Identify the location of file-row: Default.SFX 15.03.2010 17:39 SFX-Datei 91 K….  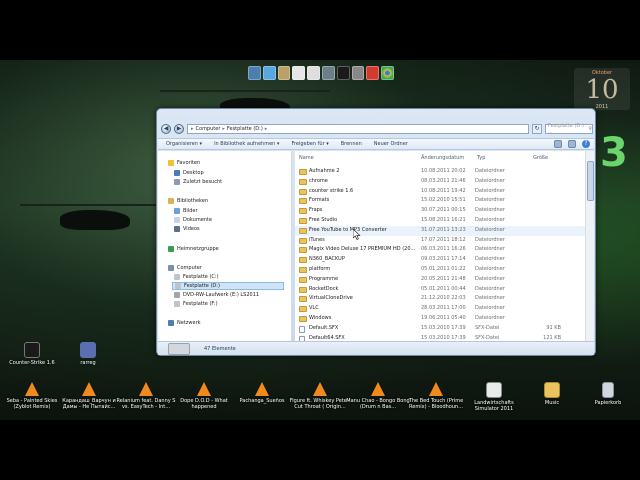
(440, 329).